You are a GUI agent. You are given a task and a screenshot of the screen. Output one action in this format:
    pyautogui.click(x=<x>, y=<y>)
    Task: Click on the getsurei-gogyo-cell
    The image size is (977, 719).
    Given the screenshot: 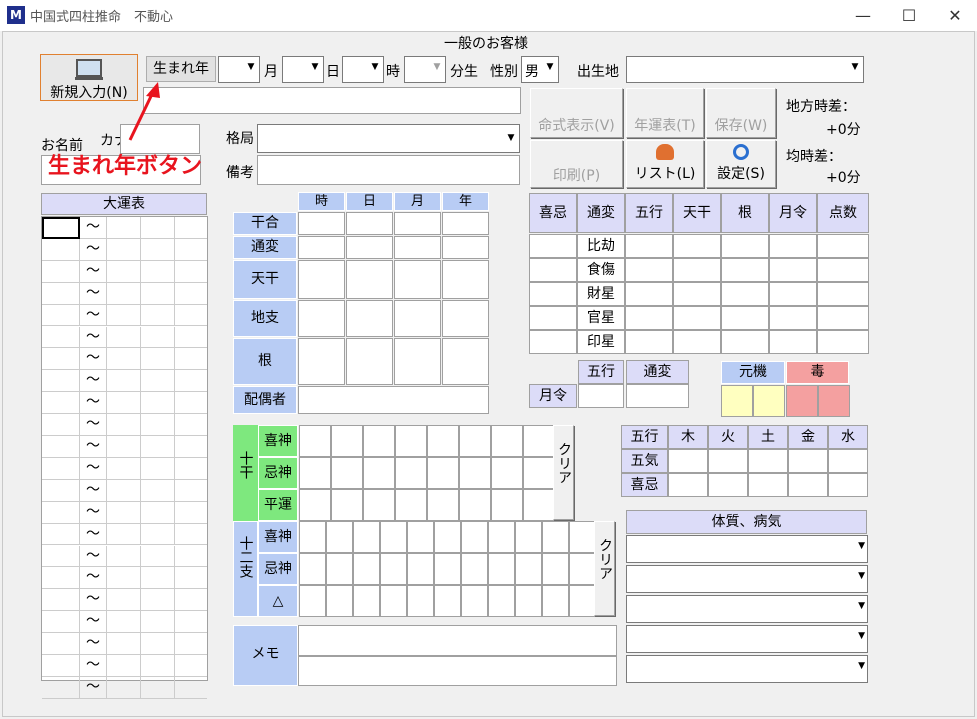 What is the action you would take?
    pyautogui.click(x=601, y=396)
    